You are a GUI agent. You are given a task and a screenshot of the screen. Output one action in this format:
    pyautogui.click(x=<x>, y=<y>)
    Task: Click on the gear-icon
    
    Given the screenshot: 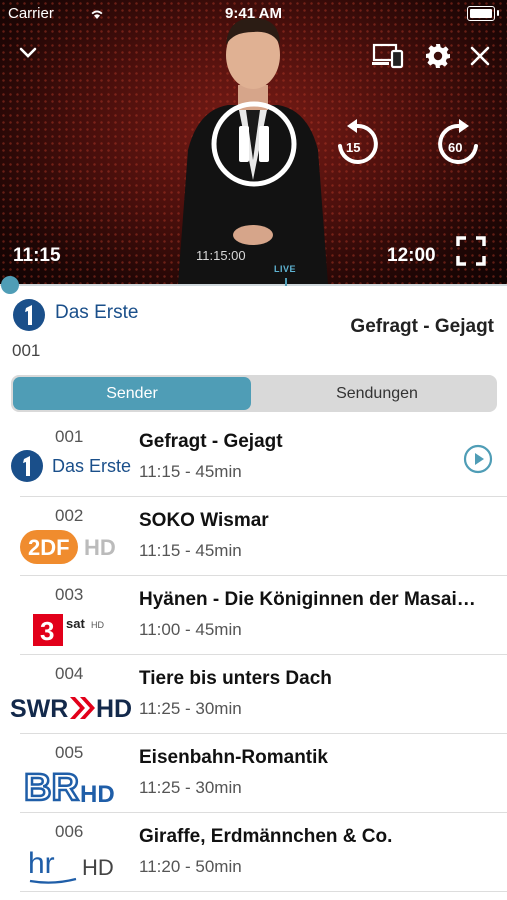 What is the action you would take?
    pyautogui.click(x=438, y=56)
    